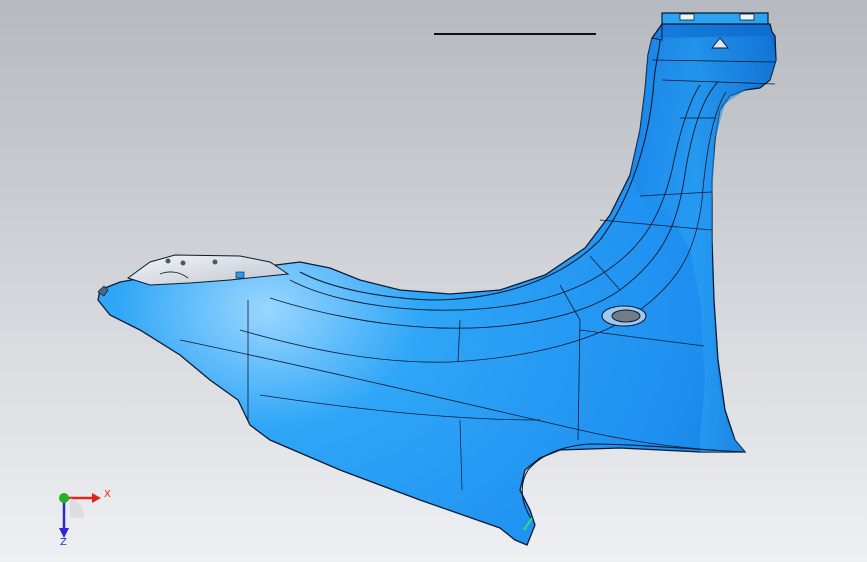 The image size is (867, 562). I want to click on flange-tab-left, so click(687, 17).